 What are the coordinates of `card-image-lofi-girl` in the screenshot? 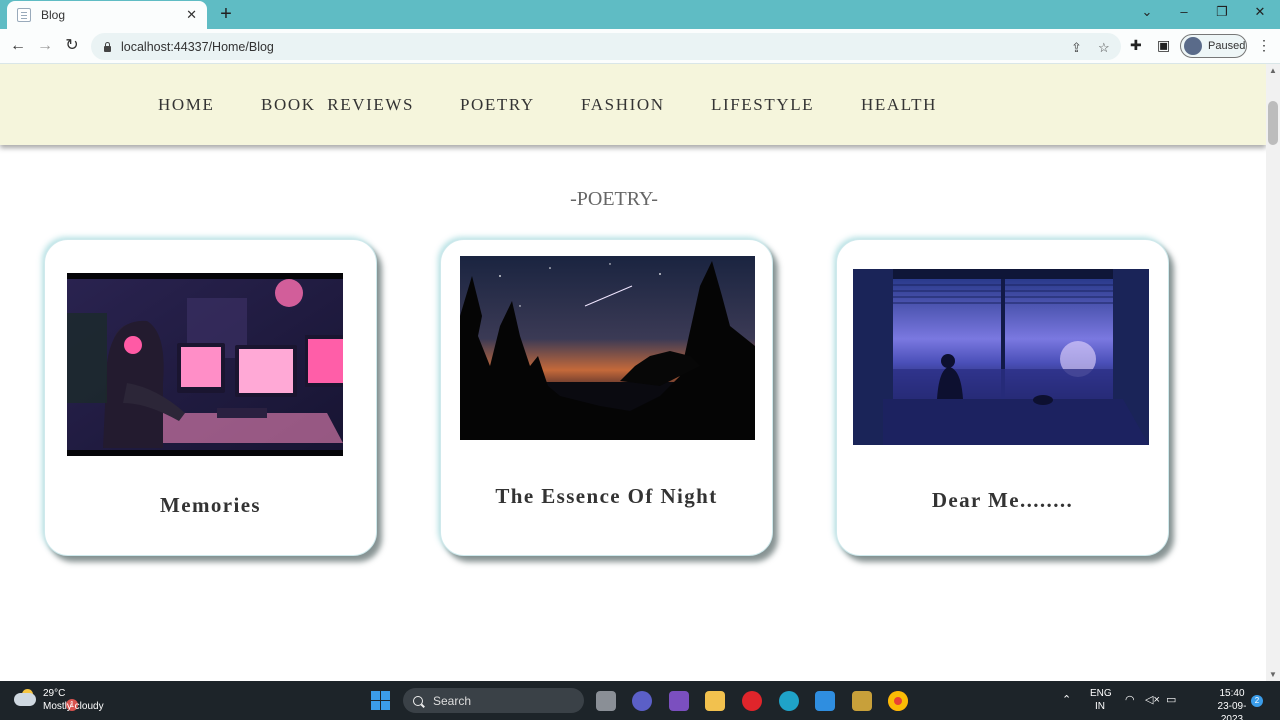 It's located at (205, 364).